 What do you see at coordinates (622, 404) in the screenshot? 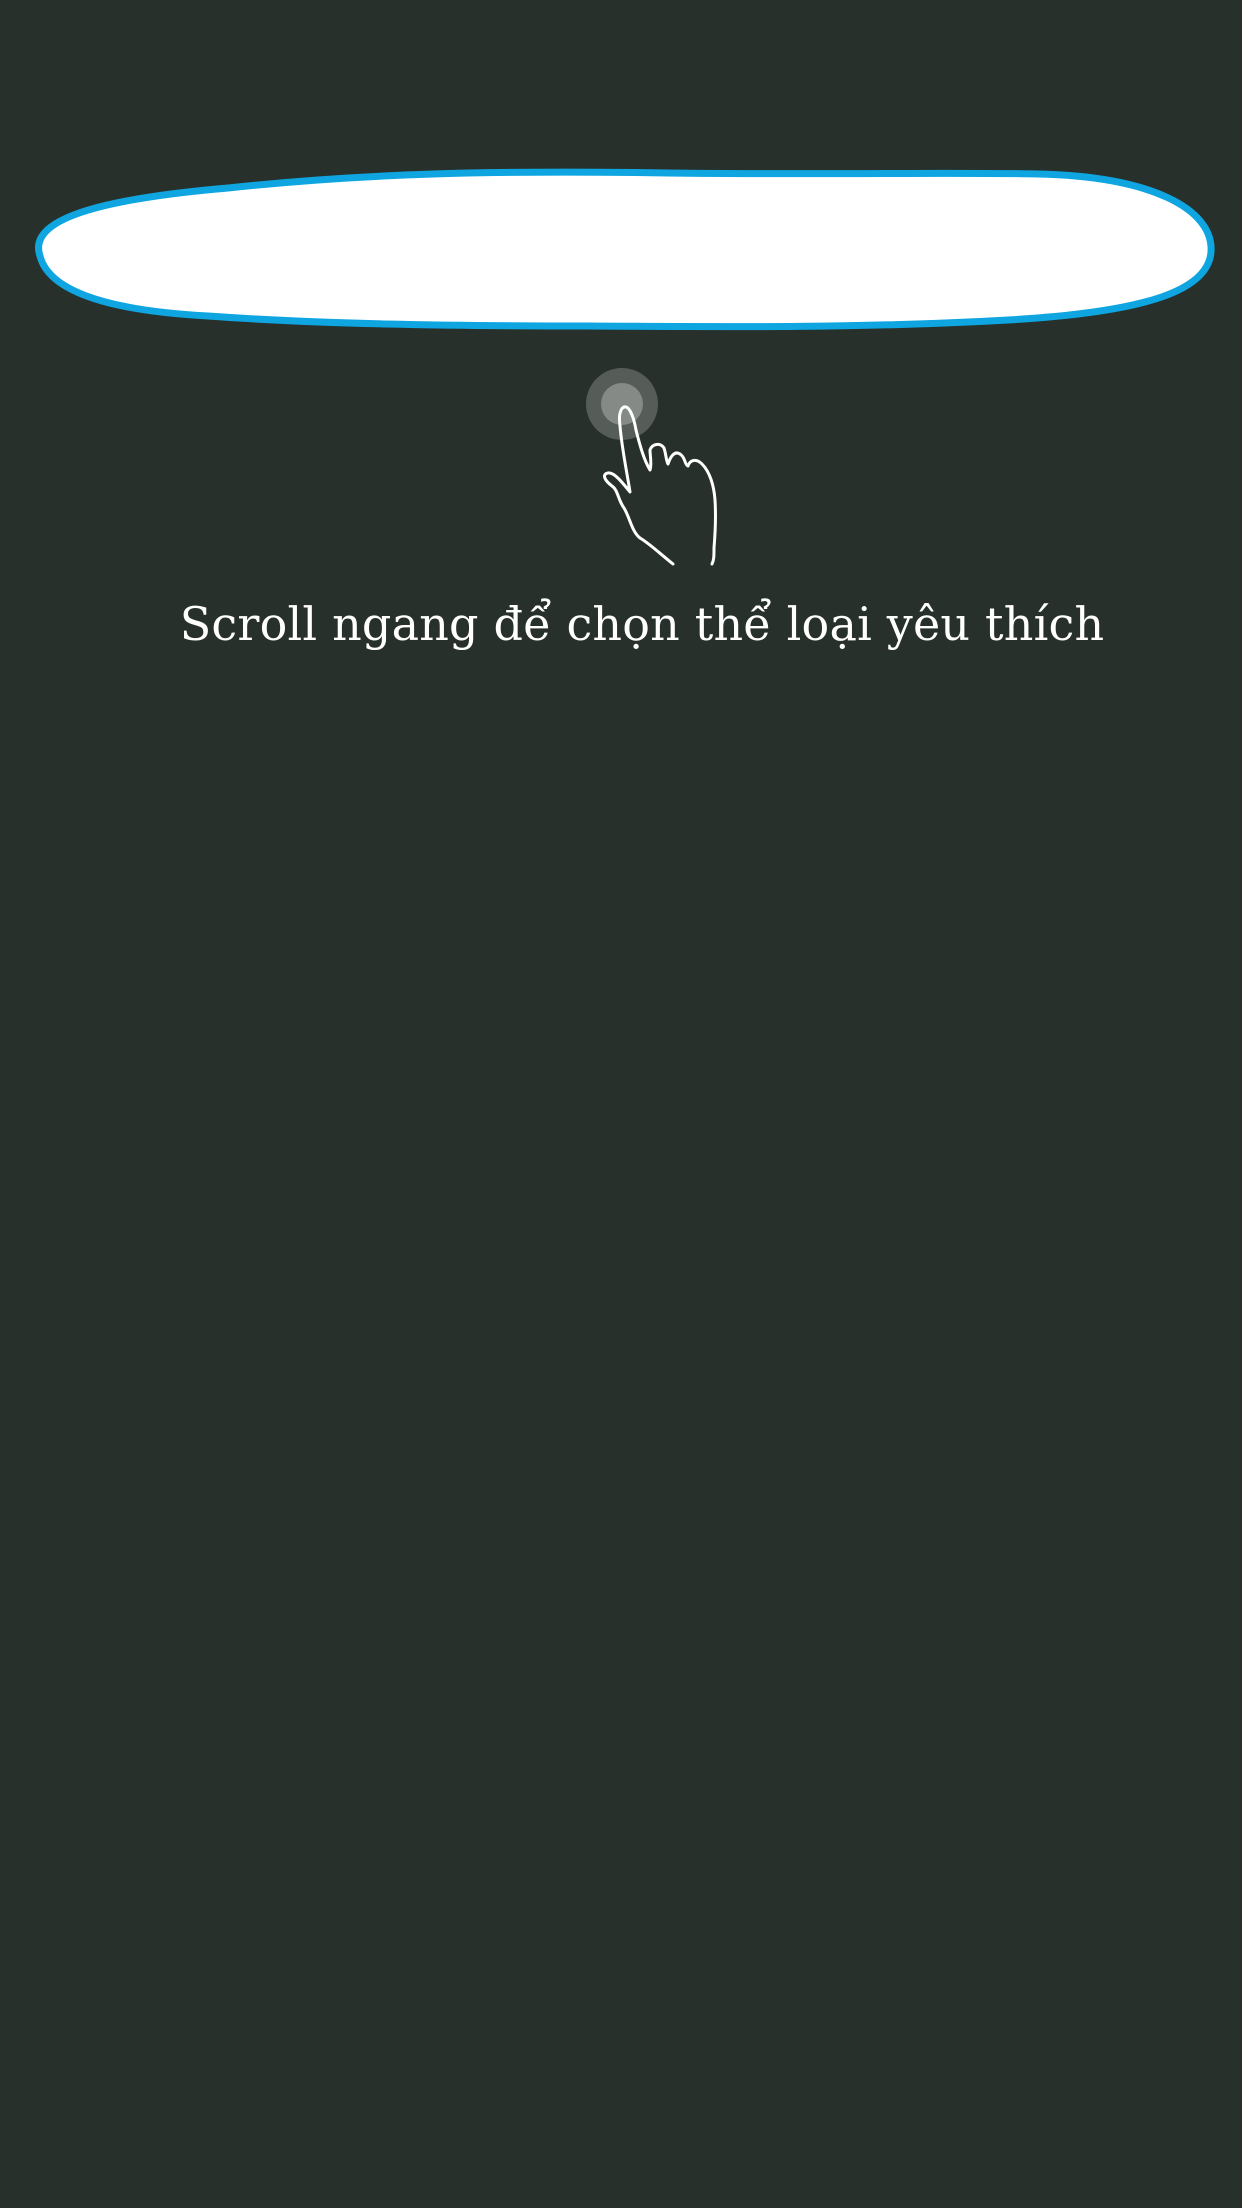
I see `tap-ripple-inner-icon` at bounding box center [622, 404].